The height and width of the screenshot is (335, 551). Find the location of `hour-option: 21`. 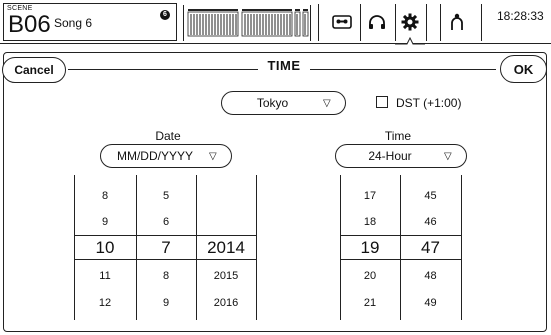

hour-option: 21 is located at coordinates (370, 303).